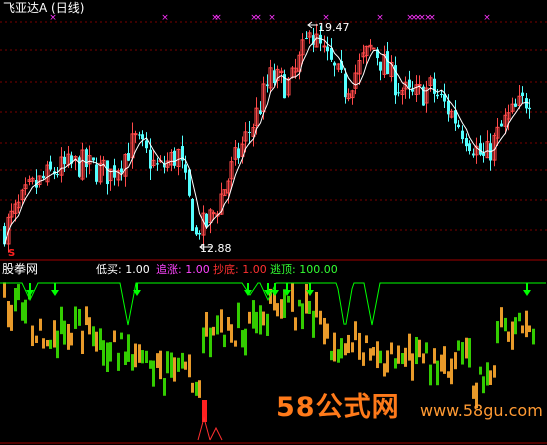 This screenshot has height=445, width=547. I want to click on high-price-annotation: 19.47, so click(334, 27).